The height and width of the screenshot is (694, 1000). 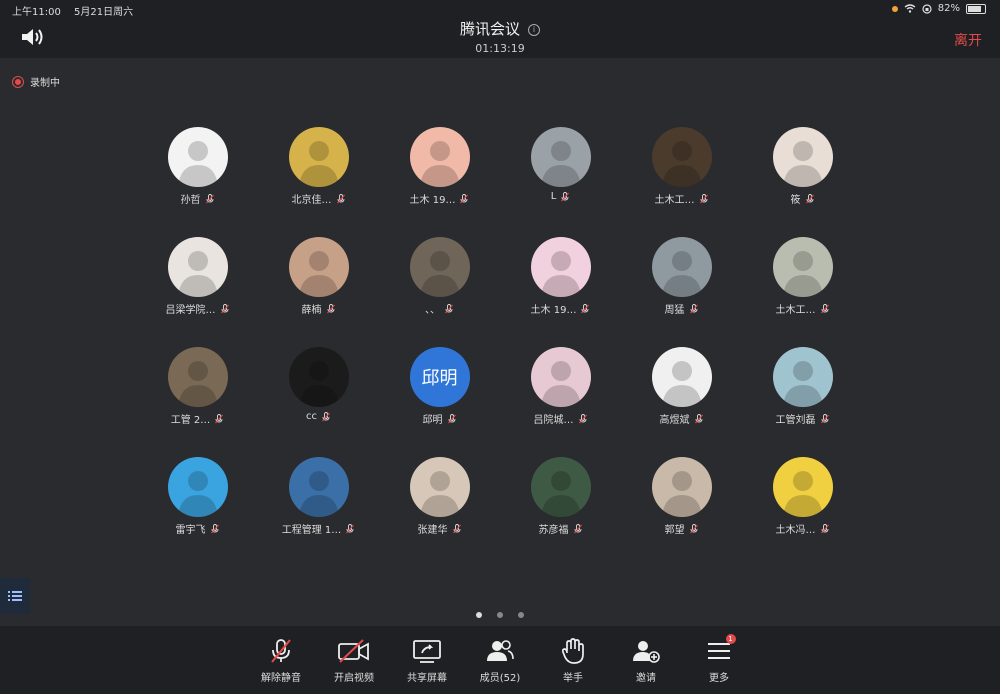 I want to click on participant-name: 、、, so click(x=432, y=310).